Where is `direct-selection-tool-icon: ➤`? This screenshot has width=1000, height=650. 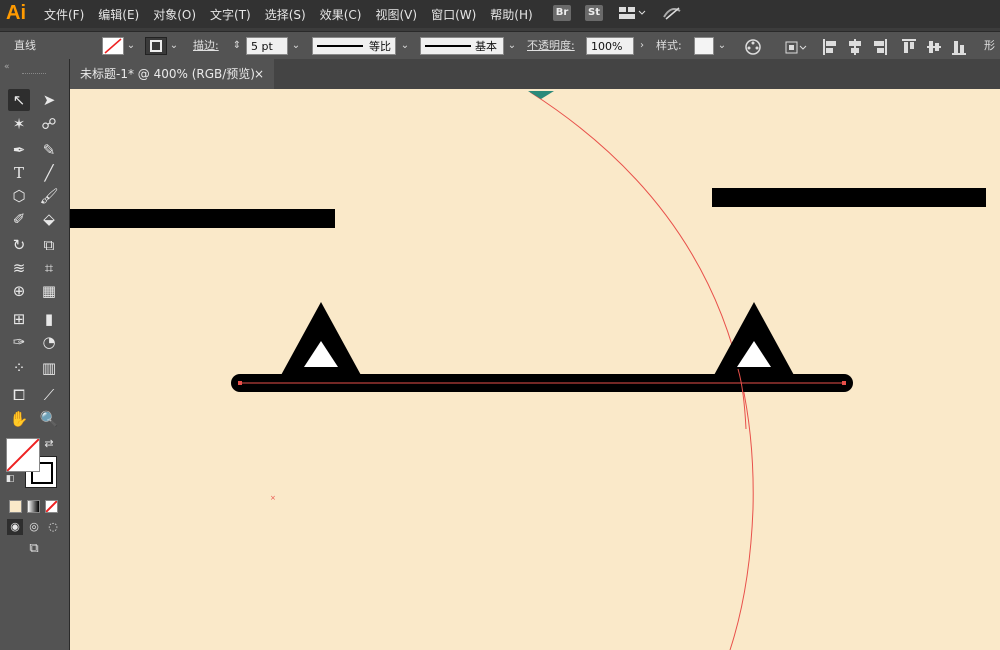 direct-selection-tool-icon: ➤ is located at coordinates (49, 100).